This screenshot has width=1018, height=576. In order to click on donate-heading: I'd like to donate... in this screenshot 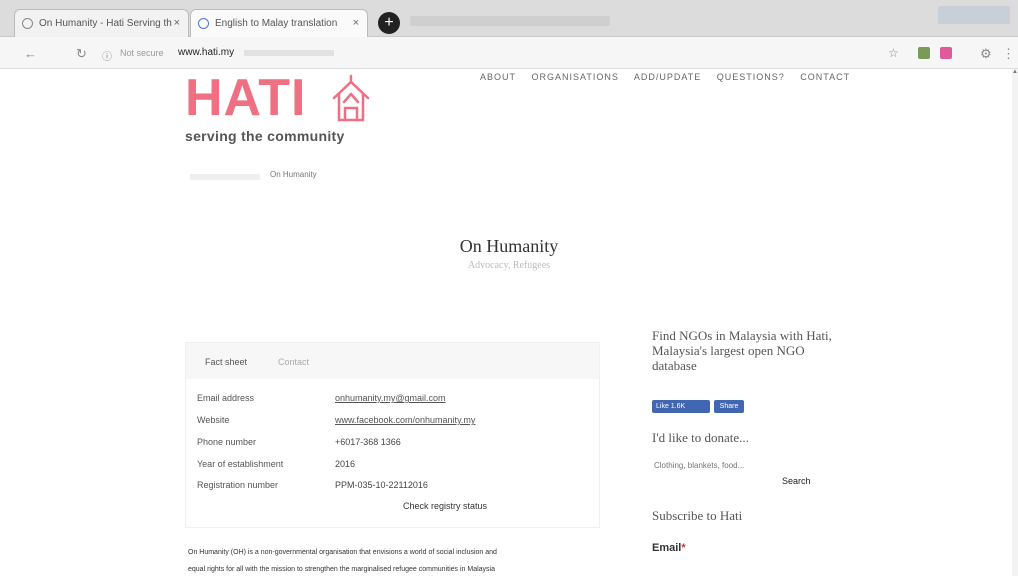, I will do `click(700, 437)`.